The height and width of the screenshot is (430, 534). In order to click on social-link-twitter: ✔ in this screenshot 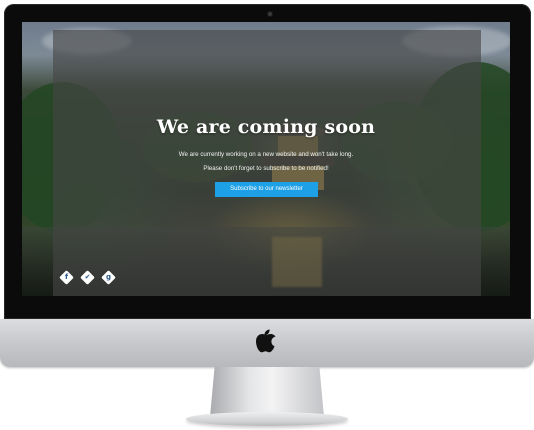, I will do `click(87, 277)`.